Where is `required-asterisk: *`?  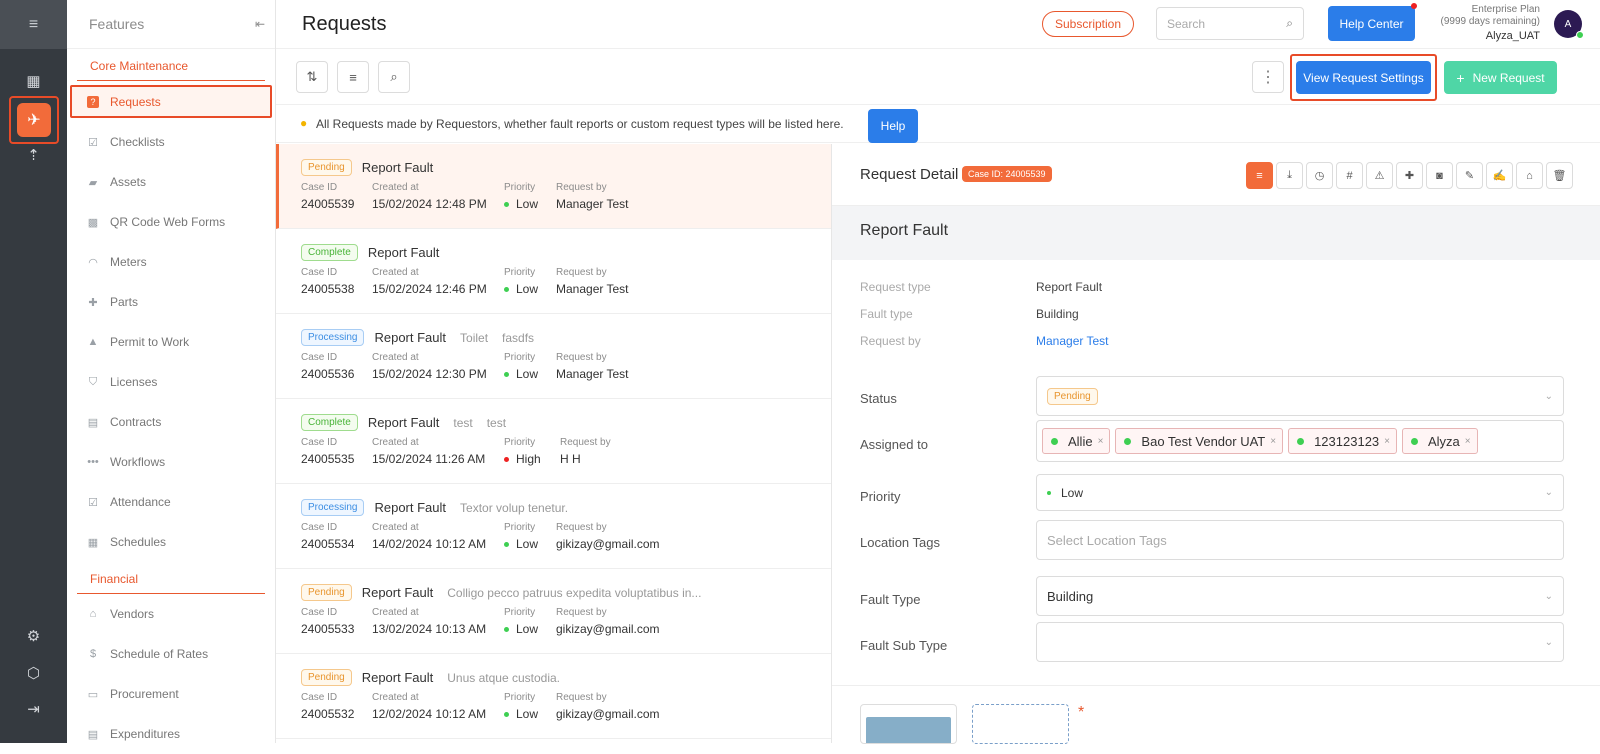 required-asterisk: * is located at coordinates (1081, 712).